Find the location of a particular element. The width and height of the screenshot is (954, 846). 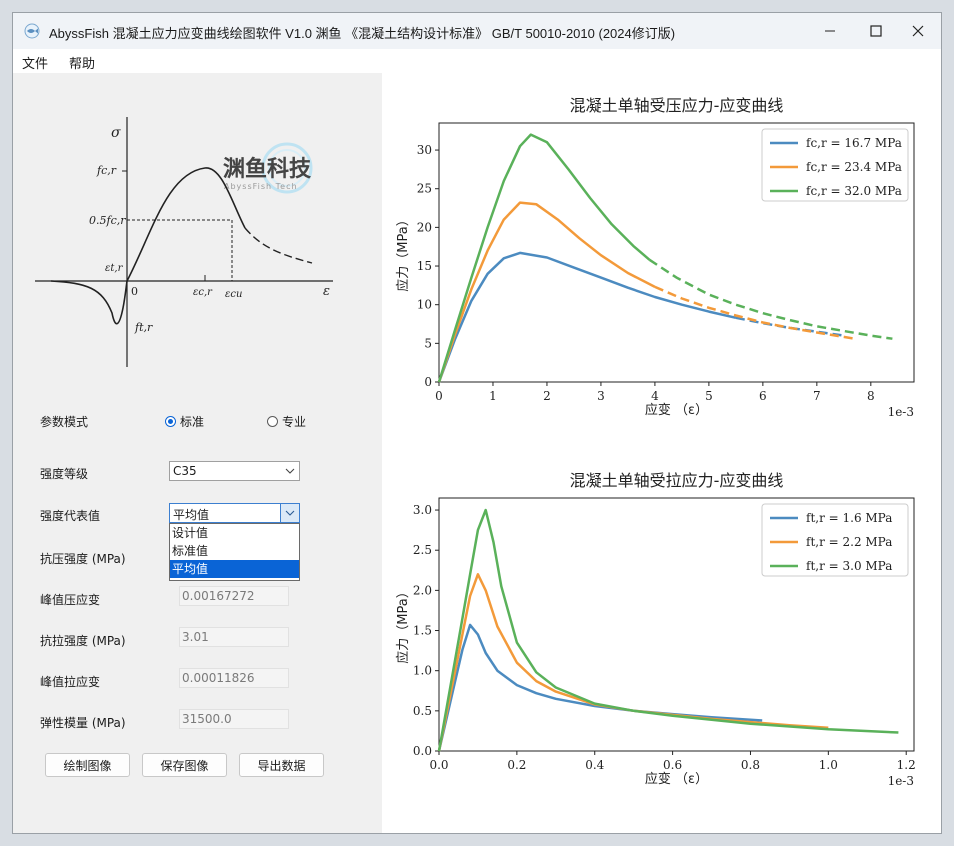

tension-ylabel: 应力（MPa） is located at coordinates (403, 624).